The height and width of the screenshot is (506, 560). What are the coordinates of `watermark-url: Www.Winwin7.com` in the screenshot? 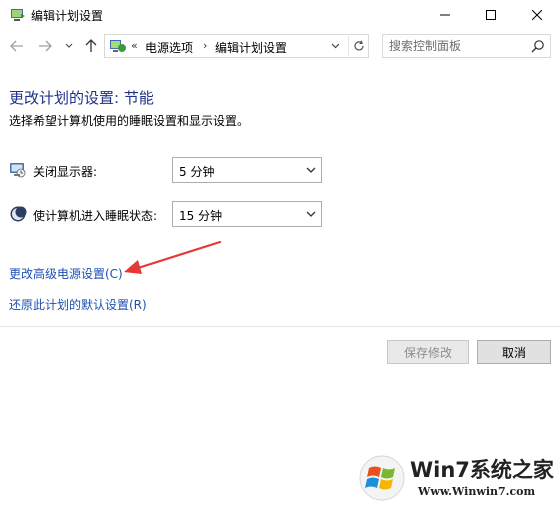 It's located at (477, 491).